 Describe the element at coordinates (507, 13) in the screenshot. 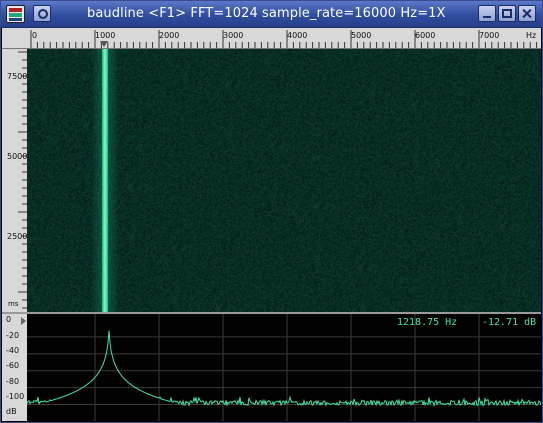

I see `maximize-button` at that location.